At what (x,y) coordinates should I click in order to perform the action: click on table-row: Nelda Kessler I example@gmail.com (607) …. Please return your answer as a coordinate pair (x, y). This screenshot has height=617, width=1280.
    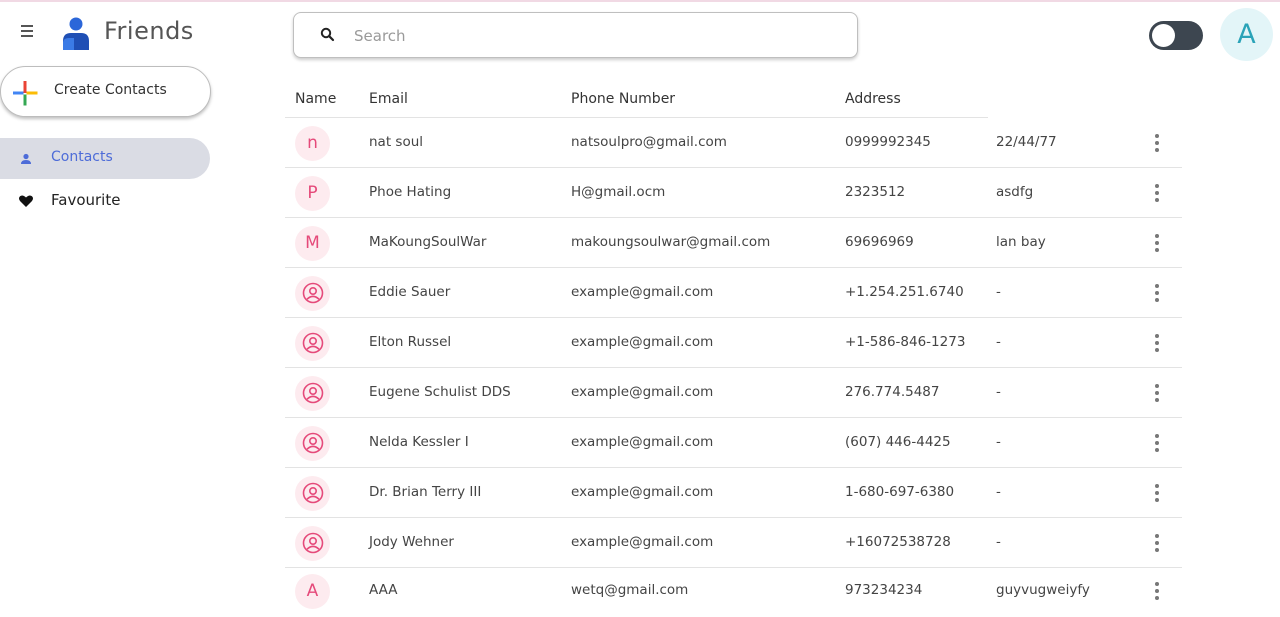
    Looking at the image, I should click on (733, 443).